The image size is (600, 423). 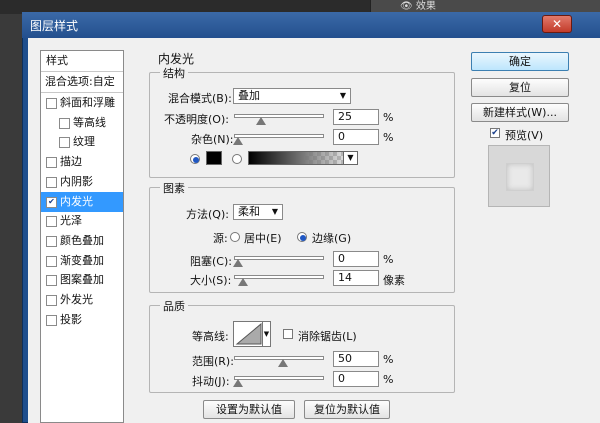 What do you see at coordinates (64, 143) in the screenshot?
I see `style-item-3-checkbox` at bounding box center [64, 143].